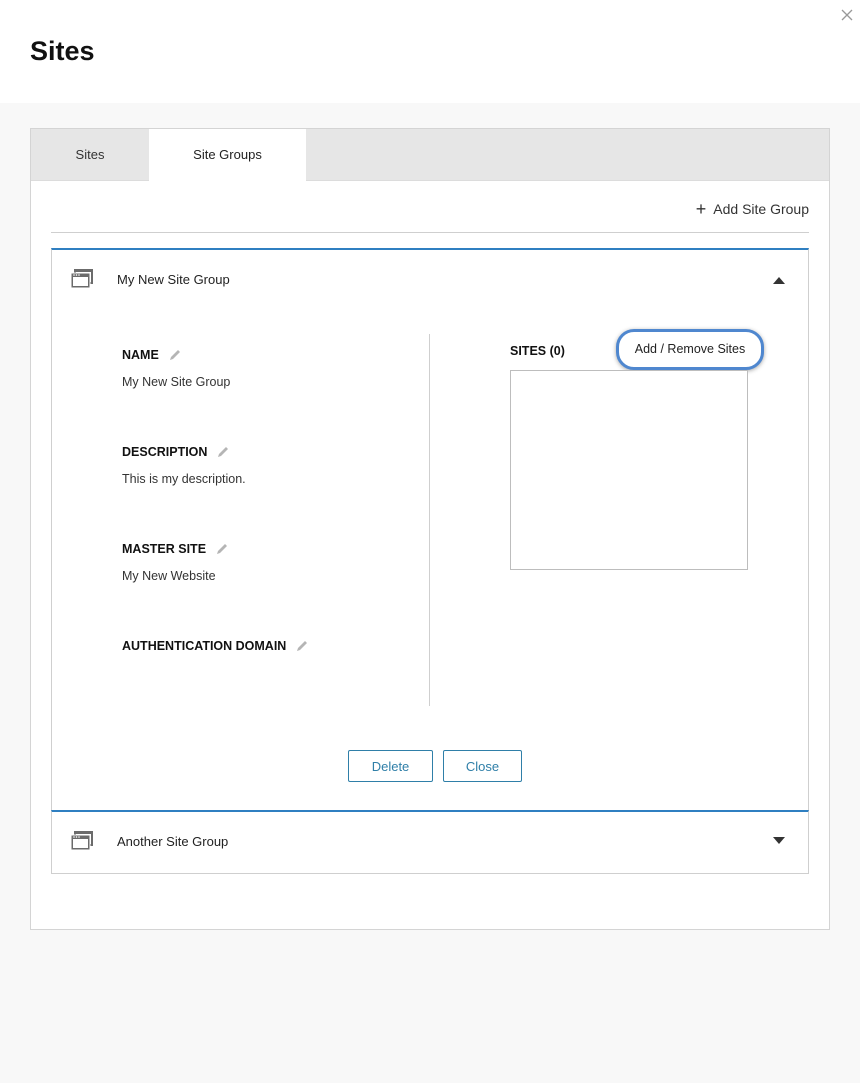 The width and height of the screenshot is (860, 1083). I want to click on close-button: Close, so click(482, 766).